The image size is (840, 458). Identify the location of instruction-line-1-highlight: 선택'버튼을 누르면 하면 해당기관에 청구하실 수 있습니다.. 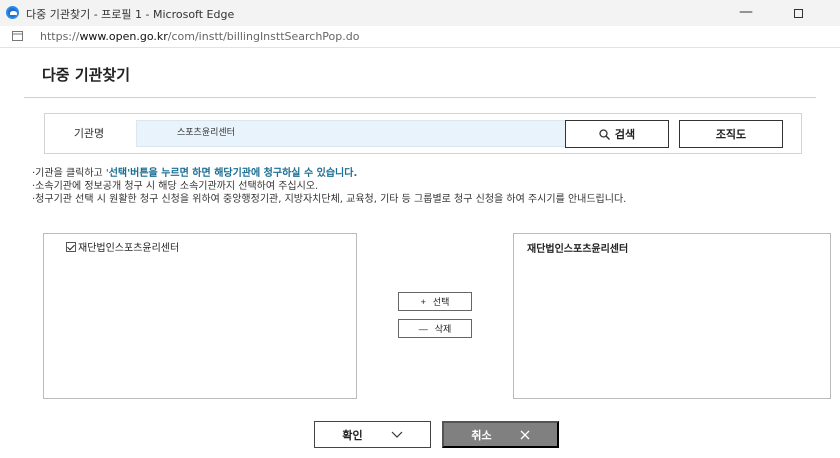
(233, 173).